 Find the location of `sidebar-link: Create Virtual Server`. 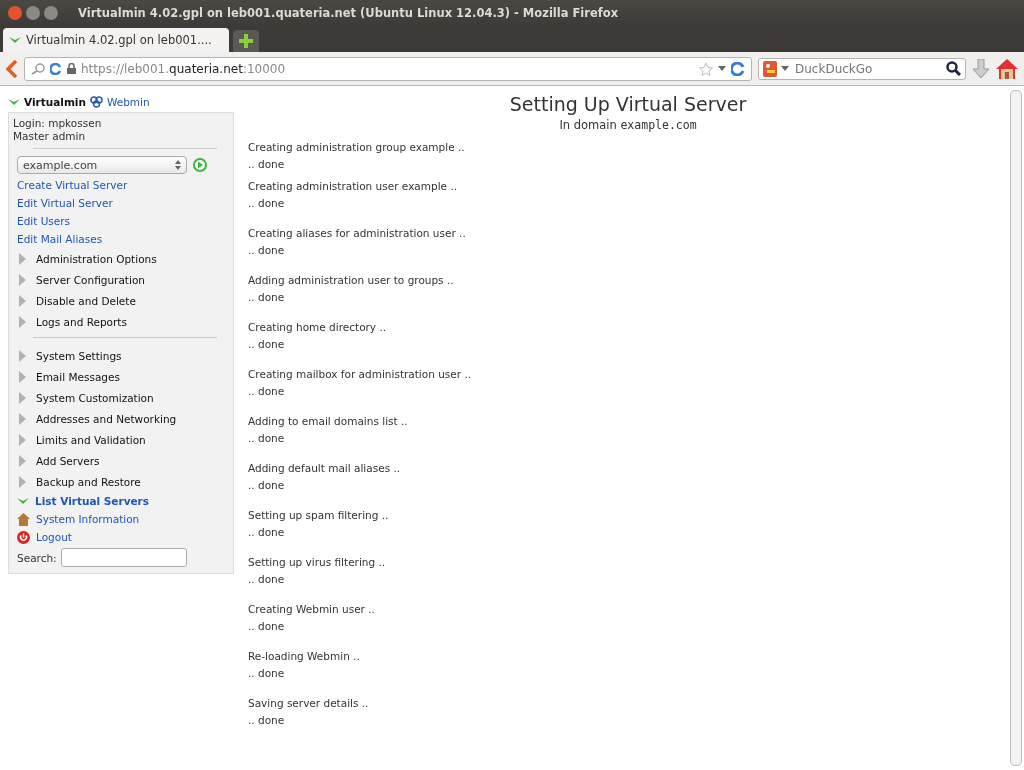

sidebar-link: Create Virtual Server is located at coordinates (72, 185).